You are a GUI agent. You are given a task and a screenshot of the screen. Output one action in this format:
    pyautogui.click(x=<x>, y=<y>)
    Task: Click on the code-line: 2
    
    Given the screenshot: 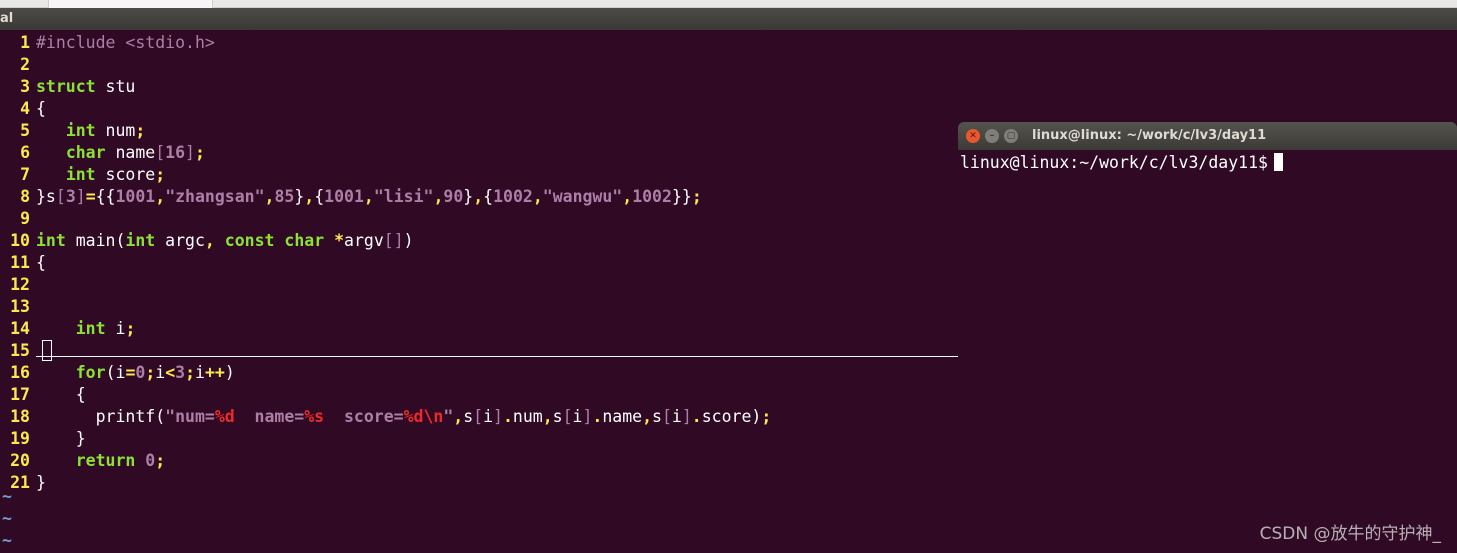 What is the action you would take?
    pyautogui.click(x=18, y=65)
    